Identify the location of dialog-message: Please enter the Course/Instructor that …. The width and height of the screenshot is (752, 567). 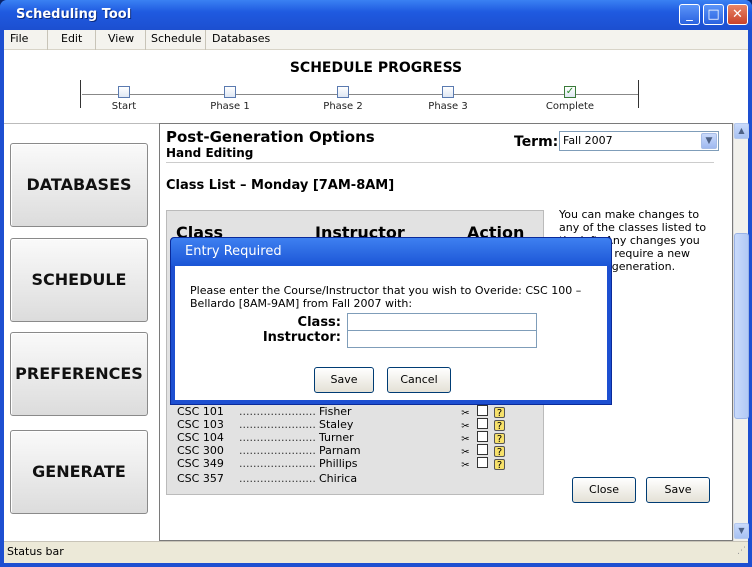
(386, 297).